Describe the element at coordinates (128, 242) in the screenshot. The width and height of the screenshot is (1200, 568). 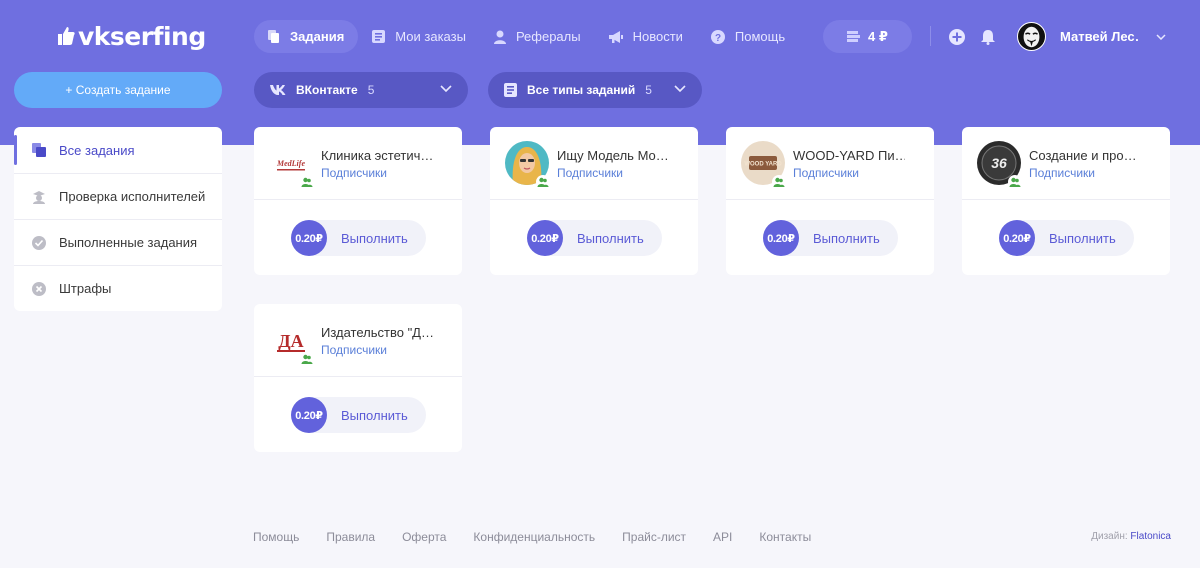
I see `sidebar-item-label: Выполненные задания` at that location.